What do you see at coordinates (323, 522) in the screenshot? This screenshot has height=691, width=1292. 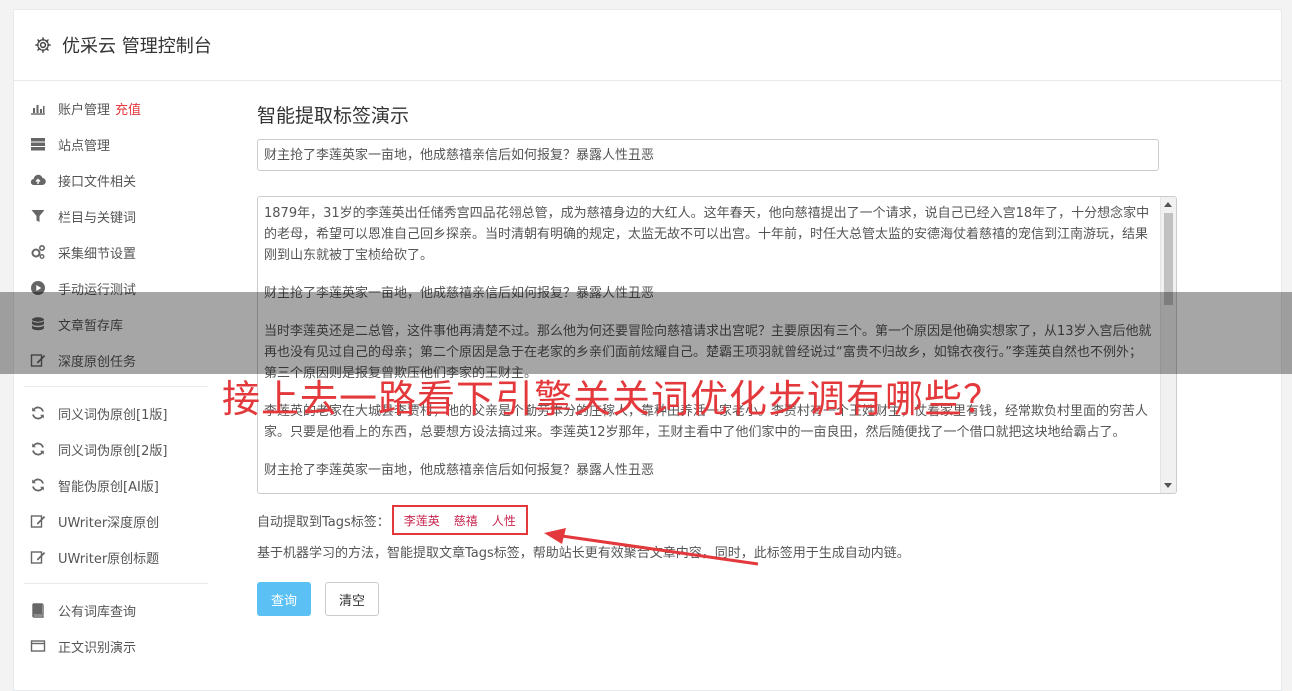 I see `tags-label: 自动提取到Tags标签：` at bounding box center [323, 522].